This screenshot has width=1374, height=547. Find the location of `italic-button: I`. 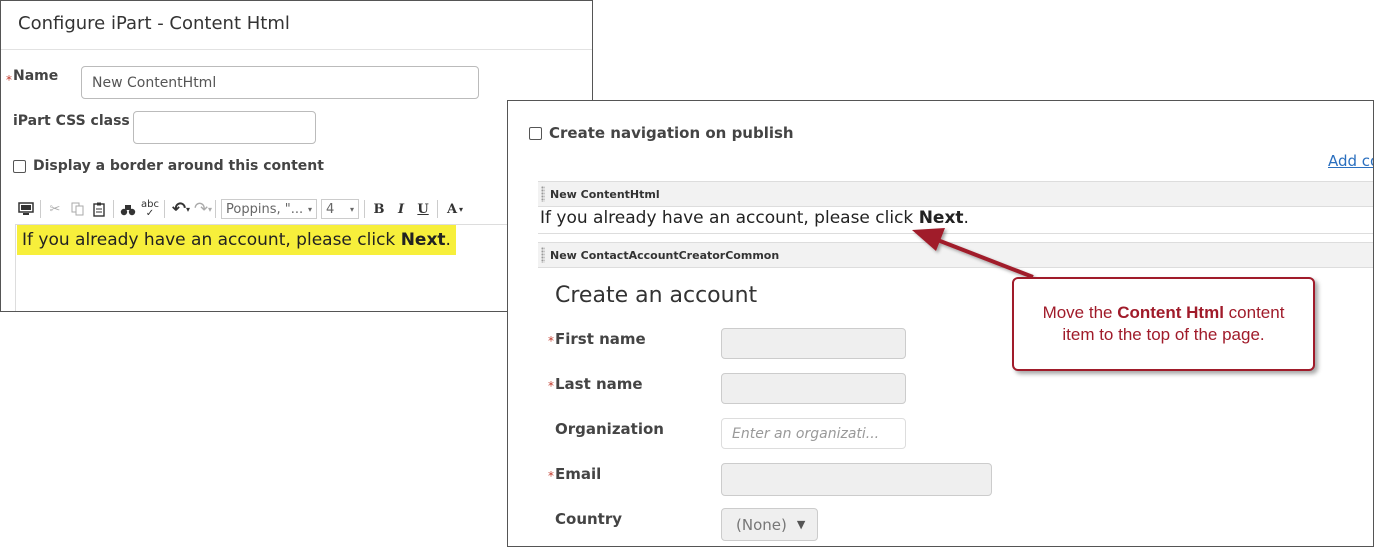

italic-button: I is located at coordinates (401, 209).